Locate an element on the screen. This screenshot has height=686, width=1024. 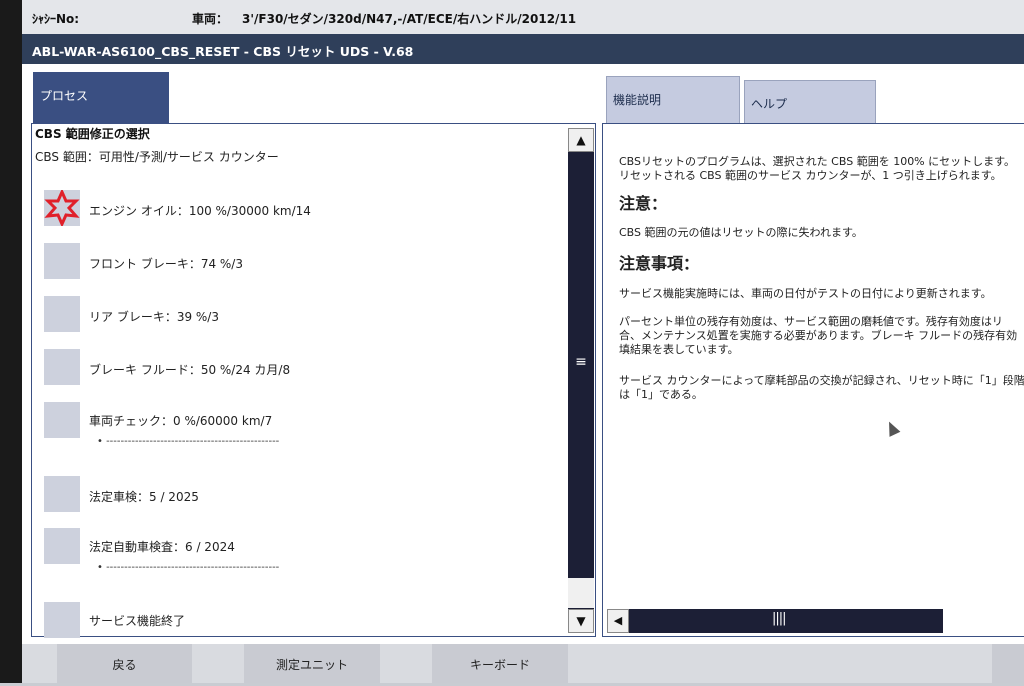
panel-title: CBS 範囲修正の選択 is located at coordinates (92, 134).